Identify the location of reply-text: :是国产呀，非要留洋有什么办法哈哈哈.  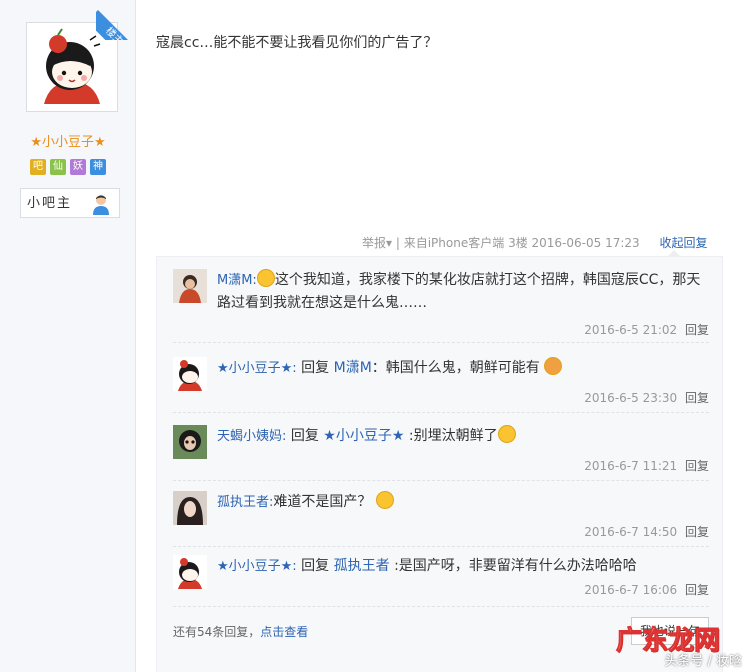
(515, 566).